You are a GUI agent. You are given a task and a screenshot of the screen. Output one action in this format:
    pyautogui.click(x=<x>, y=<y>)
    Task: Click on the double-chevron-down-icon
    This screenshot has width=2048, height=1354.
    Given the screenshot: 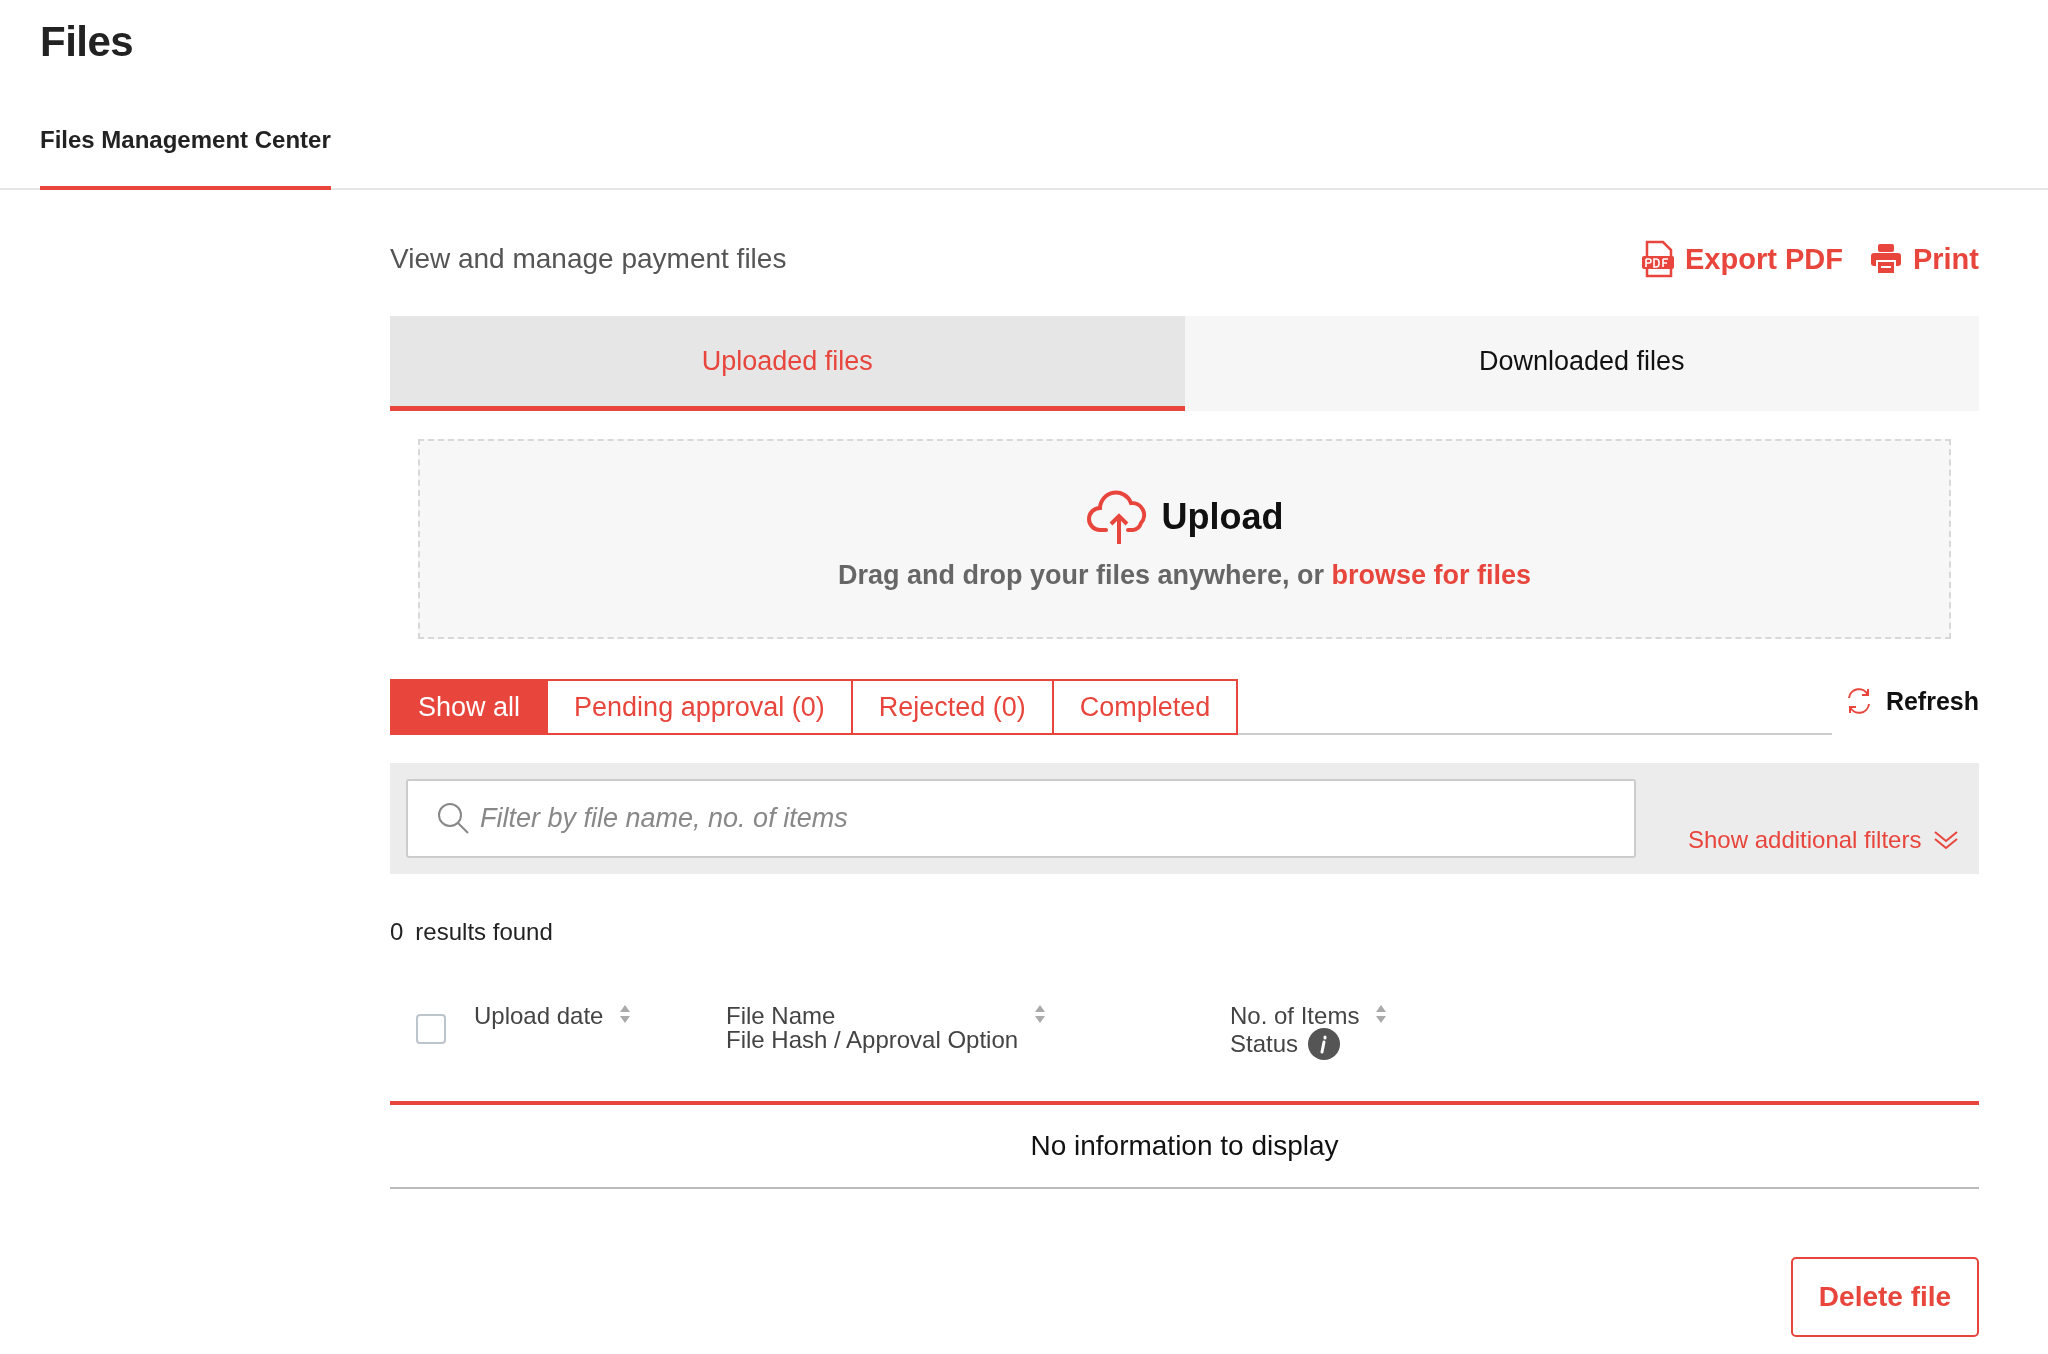 What is the action you would take?
    pyautogui.click(x=1946, y=840)
    